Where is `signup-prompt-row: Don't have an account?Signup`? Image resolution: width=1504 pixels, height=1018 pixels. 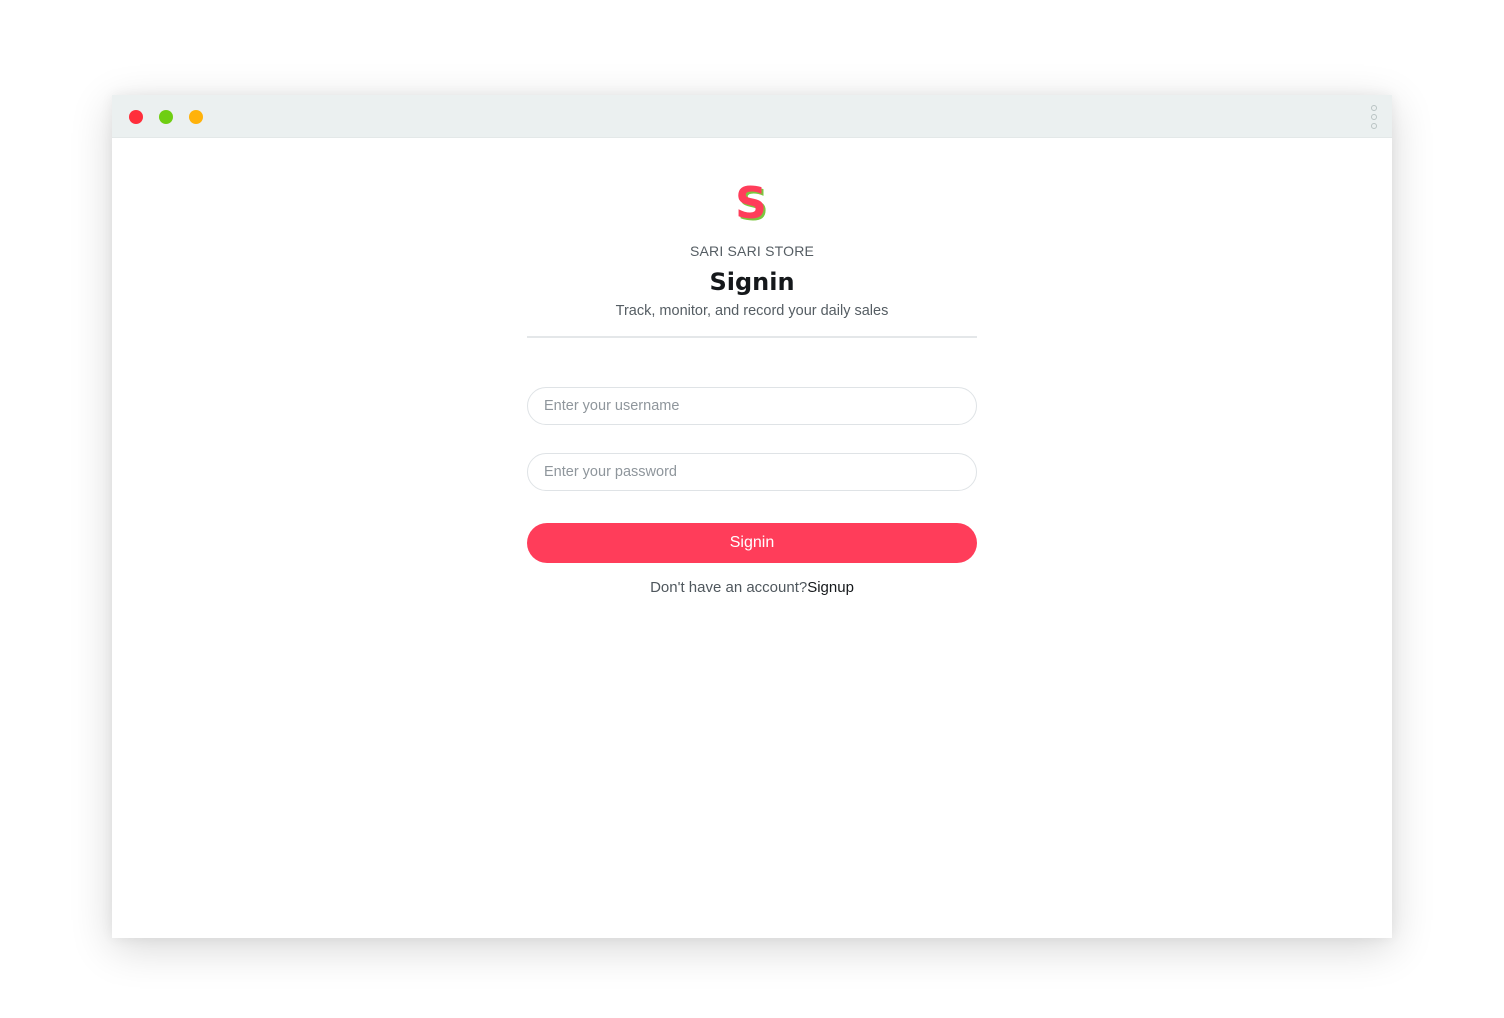
signup-prompt-row: Don't have an account?Signup is located at coordinates (752, 587).